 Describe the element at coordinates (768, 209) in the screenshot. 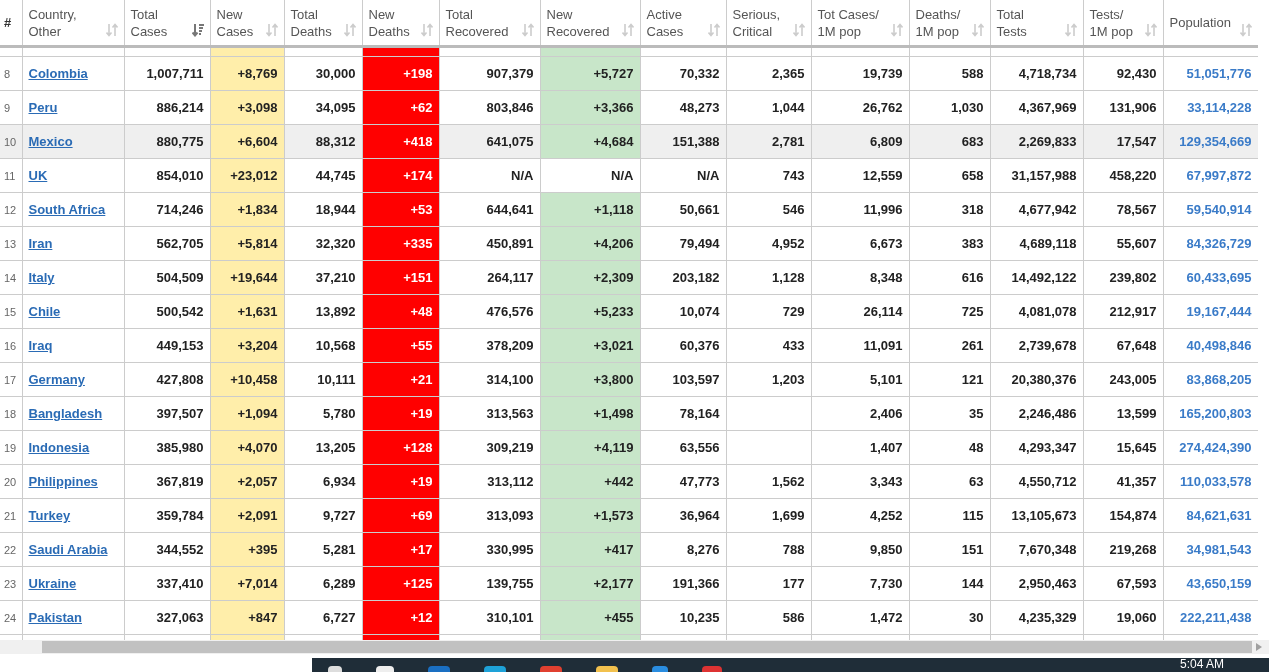

I see `table-cell: 546` at that location.